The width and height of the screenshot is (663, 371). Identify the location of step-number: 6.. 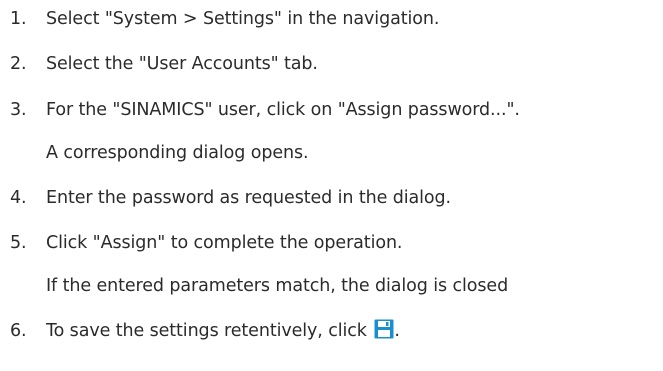
(18, 331).